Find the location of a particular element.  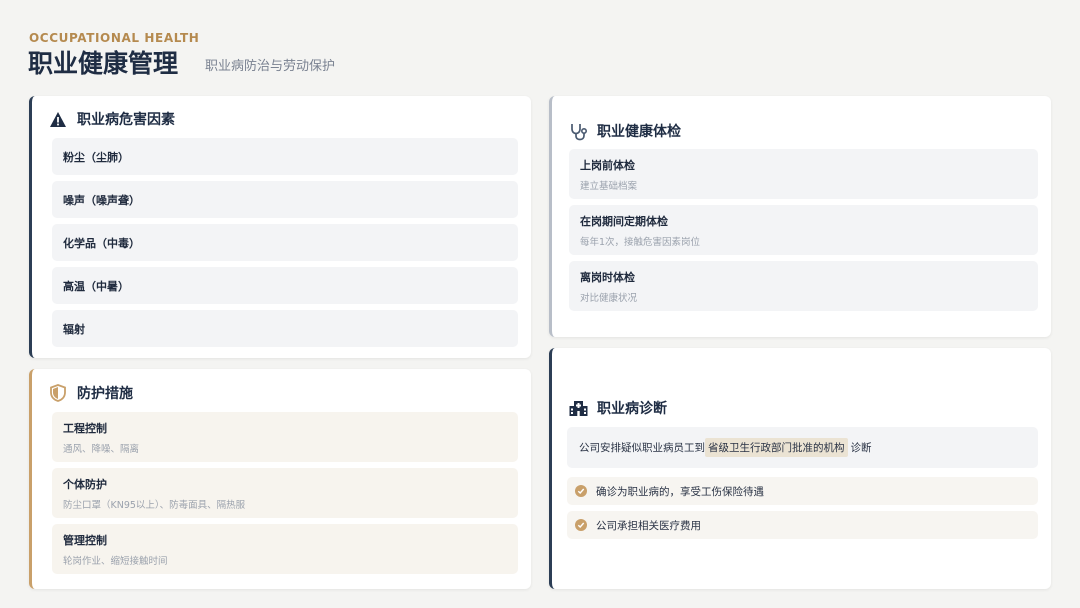

notice-text-after: 诊断 is located at coordinates (861, 448).